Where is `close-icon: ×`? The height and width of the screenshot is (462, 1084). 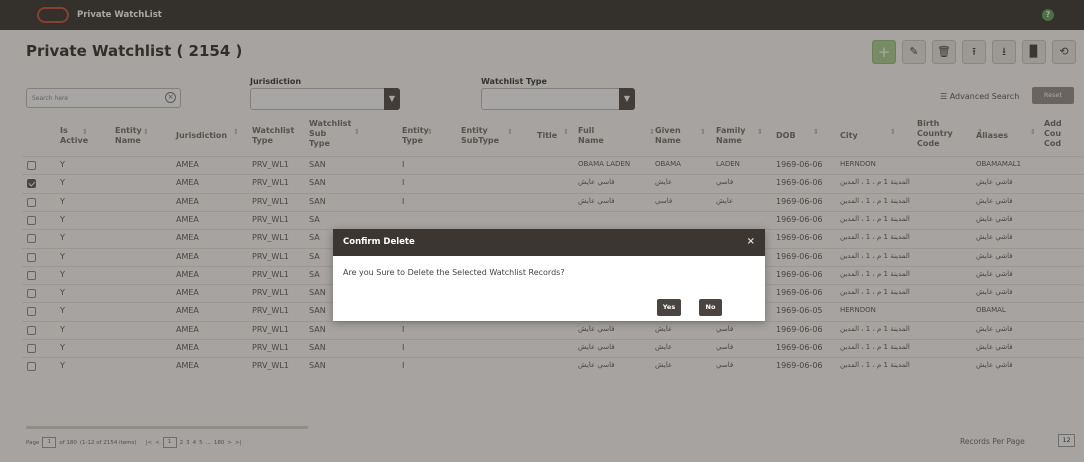 close-icon: × is located at coordinates (751, 241).